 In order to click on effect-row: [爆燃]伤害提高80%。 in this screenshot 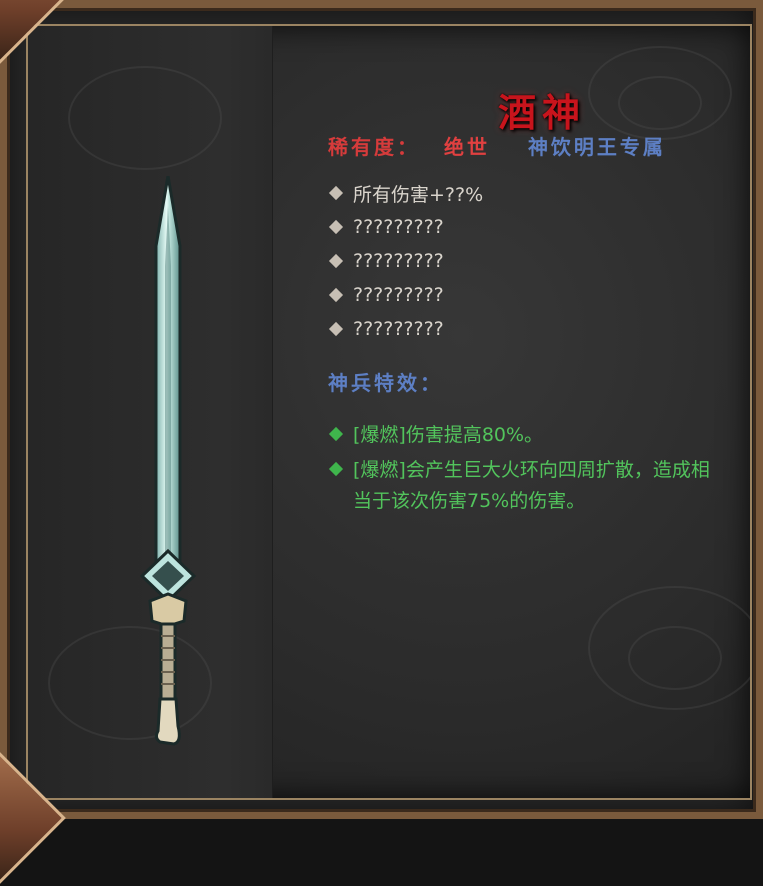, I will do `click(528, 435)`.